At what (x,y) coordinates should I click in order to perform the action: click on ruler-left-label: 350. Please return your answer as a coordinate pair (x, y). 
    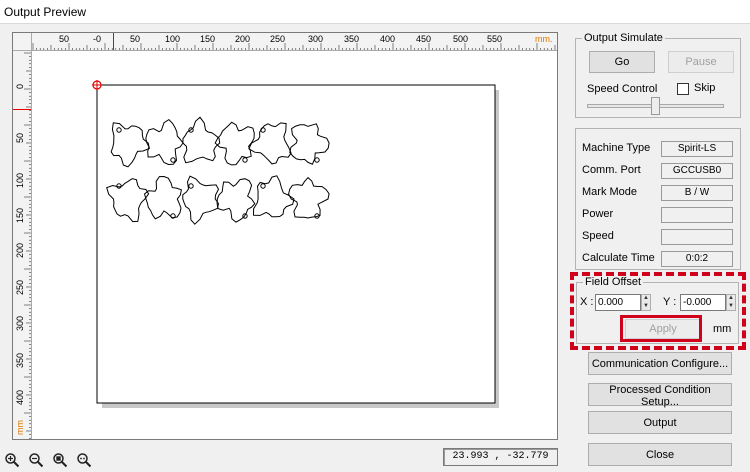
    Looking at the image, I should click on (20, 360).